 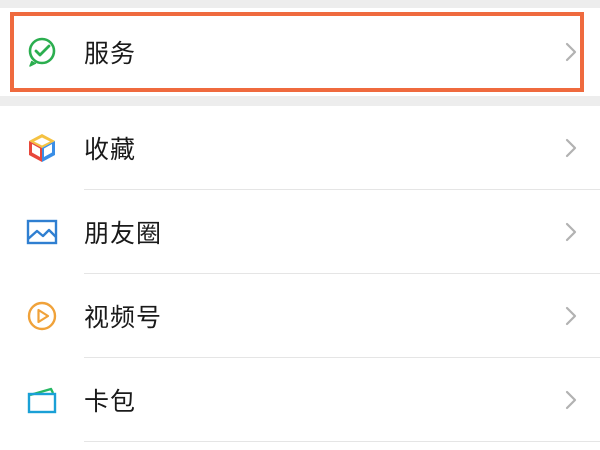 I want to click on service-icon, so click(x=42, y=52).